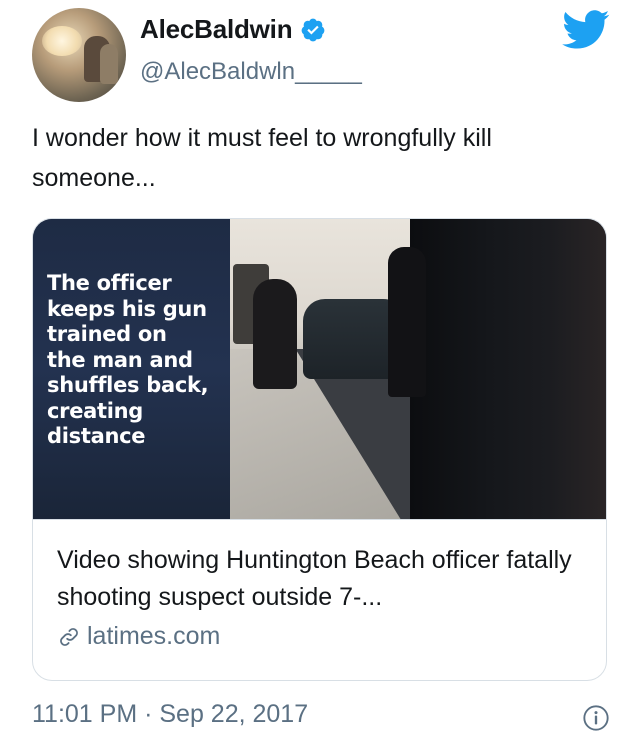  Describe the element at coordinates (407, 322) in the screenshot. I see `media-officer` at that location.